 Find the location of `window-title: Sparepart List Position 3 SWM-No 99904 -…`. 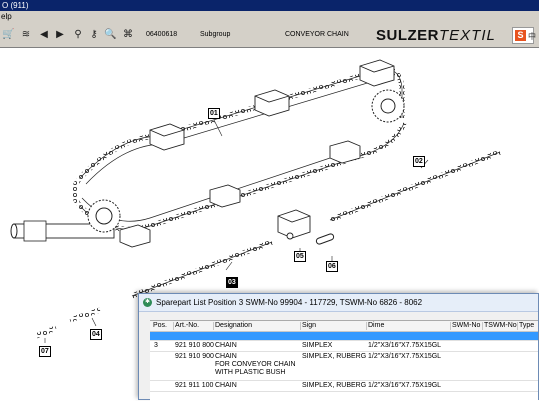

window-title: Sparepart List Position 3 SWM-No 99904 -… is located at coordinates (289, 302).